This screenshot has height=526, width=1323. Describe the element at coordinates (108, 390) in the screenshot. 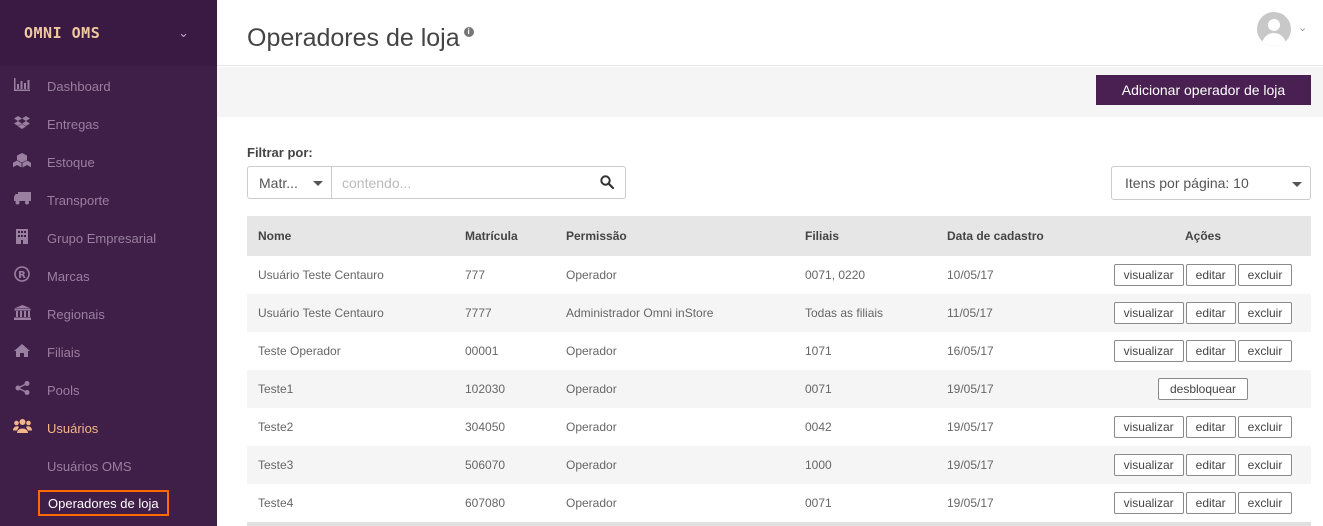

I see `sidebar-item-pools: Pools` at that location.